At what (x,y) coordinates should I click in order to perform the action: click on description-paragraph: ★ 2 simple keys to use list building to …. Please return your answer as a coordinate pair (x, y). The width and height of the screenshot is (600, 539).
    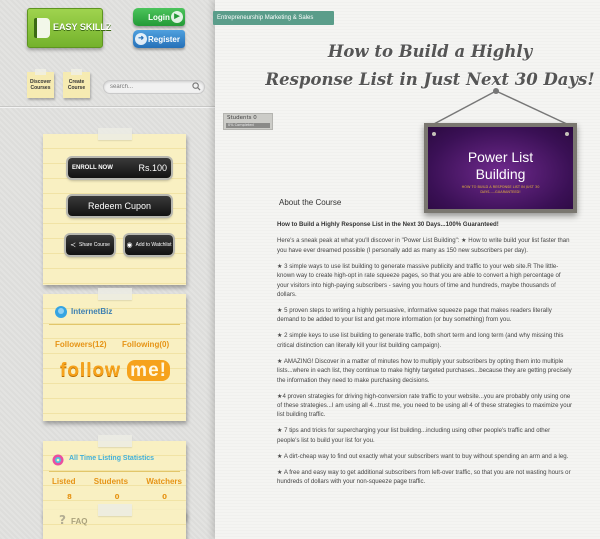
    Looking at the image, I should click on (420, 340).